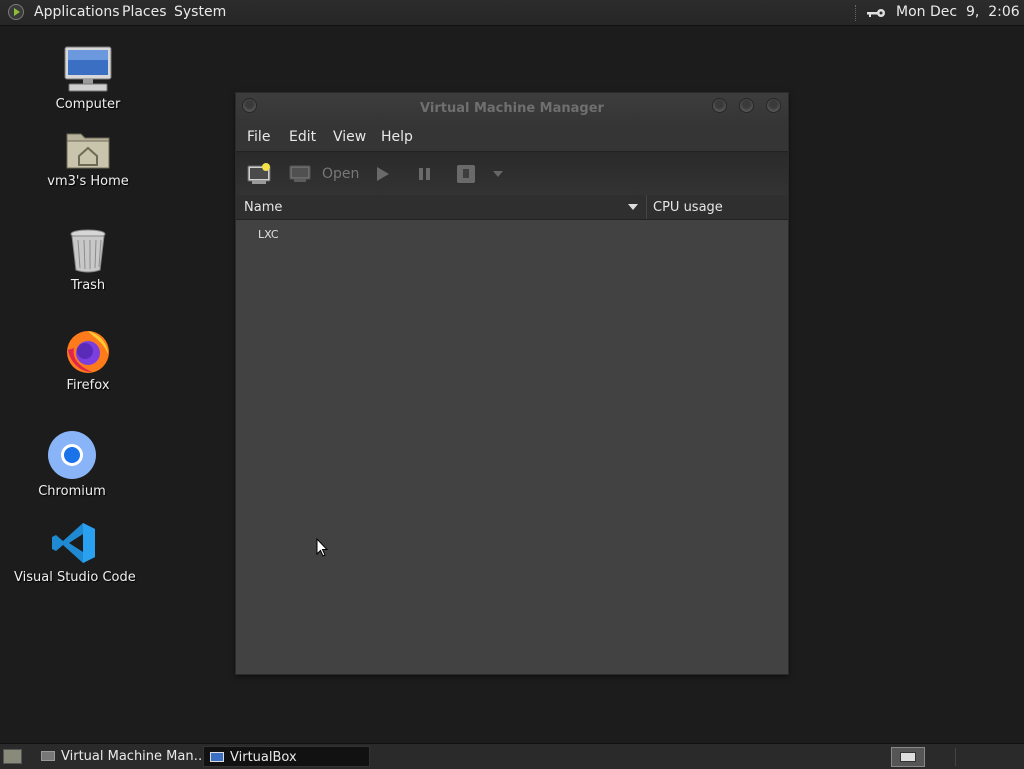 The width and height of the screenshot is (1024, 769). What do you see at coordinates (88, 104) in the screenshot?
I see `desktop-icon-label: Computer` at bounding box center [88, 104].